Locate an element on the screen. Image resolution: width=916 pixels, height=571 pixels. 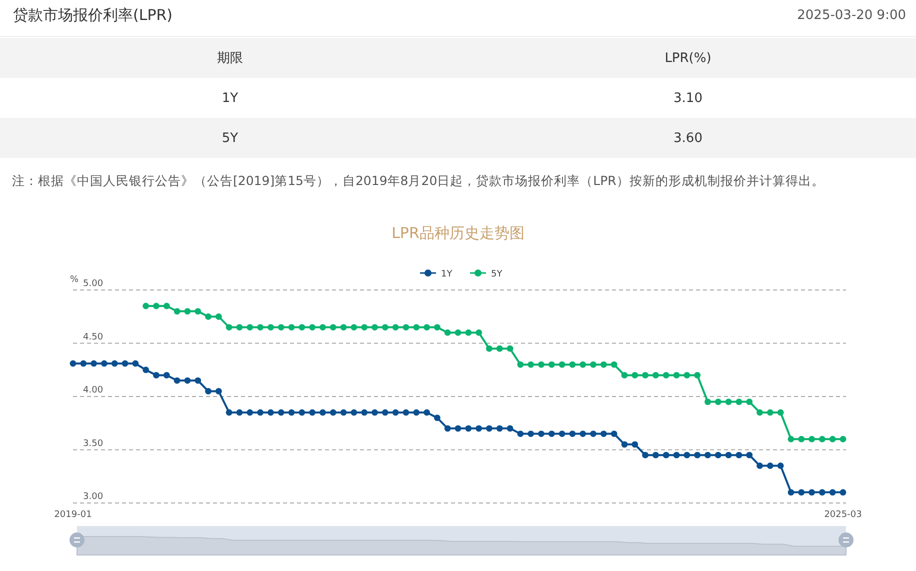
table-cell-text: 3.10 is located at coordinates (688, 98).